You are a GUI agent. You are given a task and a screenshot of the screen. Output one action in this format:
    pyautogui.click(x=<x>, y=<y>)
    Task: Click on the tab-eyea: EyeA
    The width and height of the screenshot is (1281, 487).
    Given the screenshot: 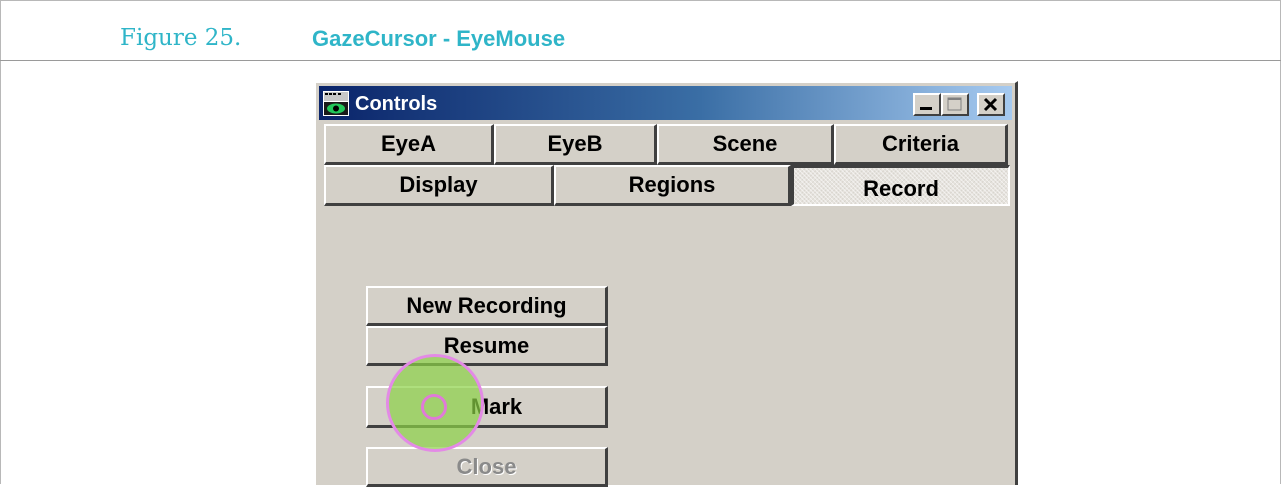 What is the action you would take?
    pyautogui.click(x=409, y=144)
    